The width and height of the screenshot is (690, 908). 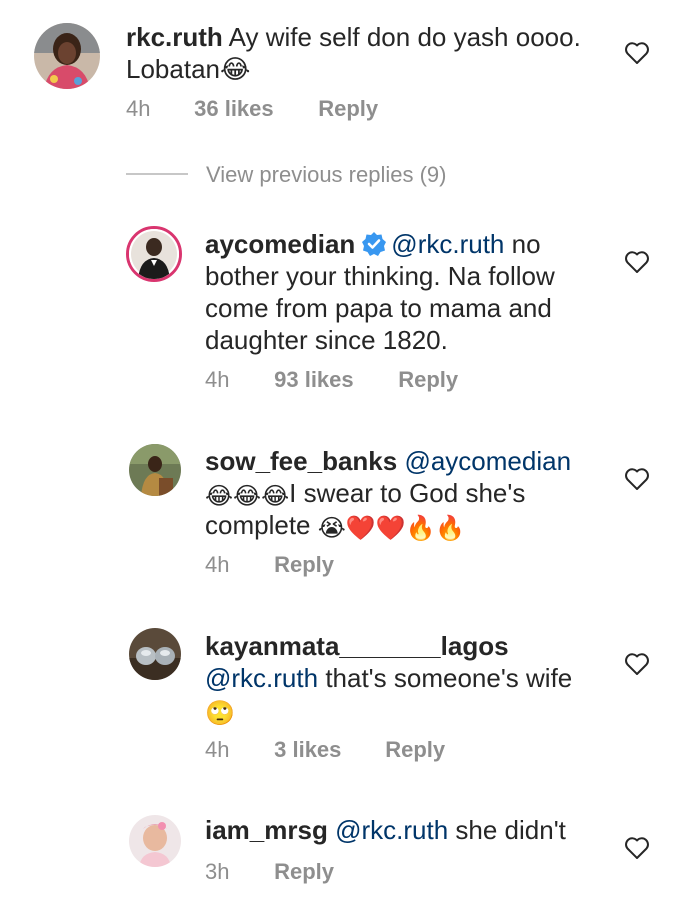 What do you see at coordinates (510, 830) in the screenshot?
I see `comment-text: she didn't` at bounding box center [510, 830].